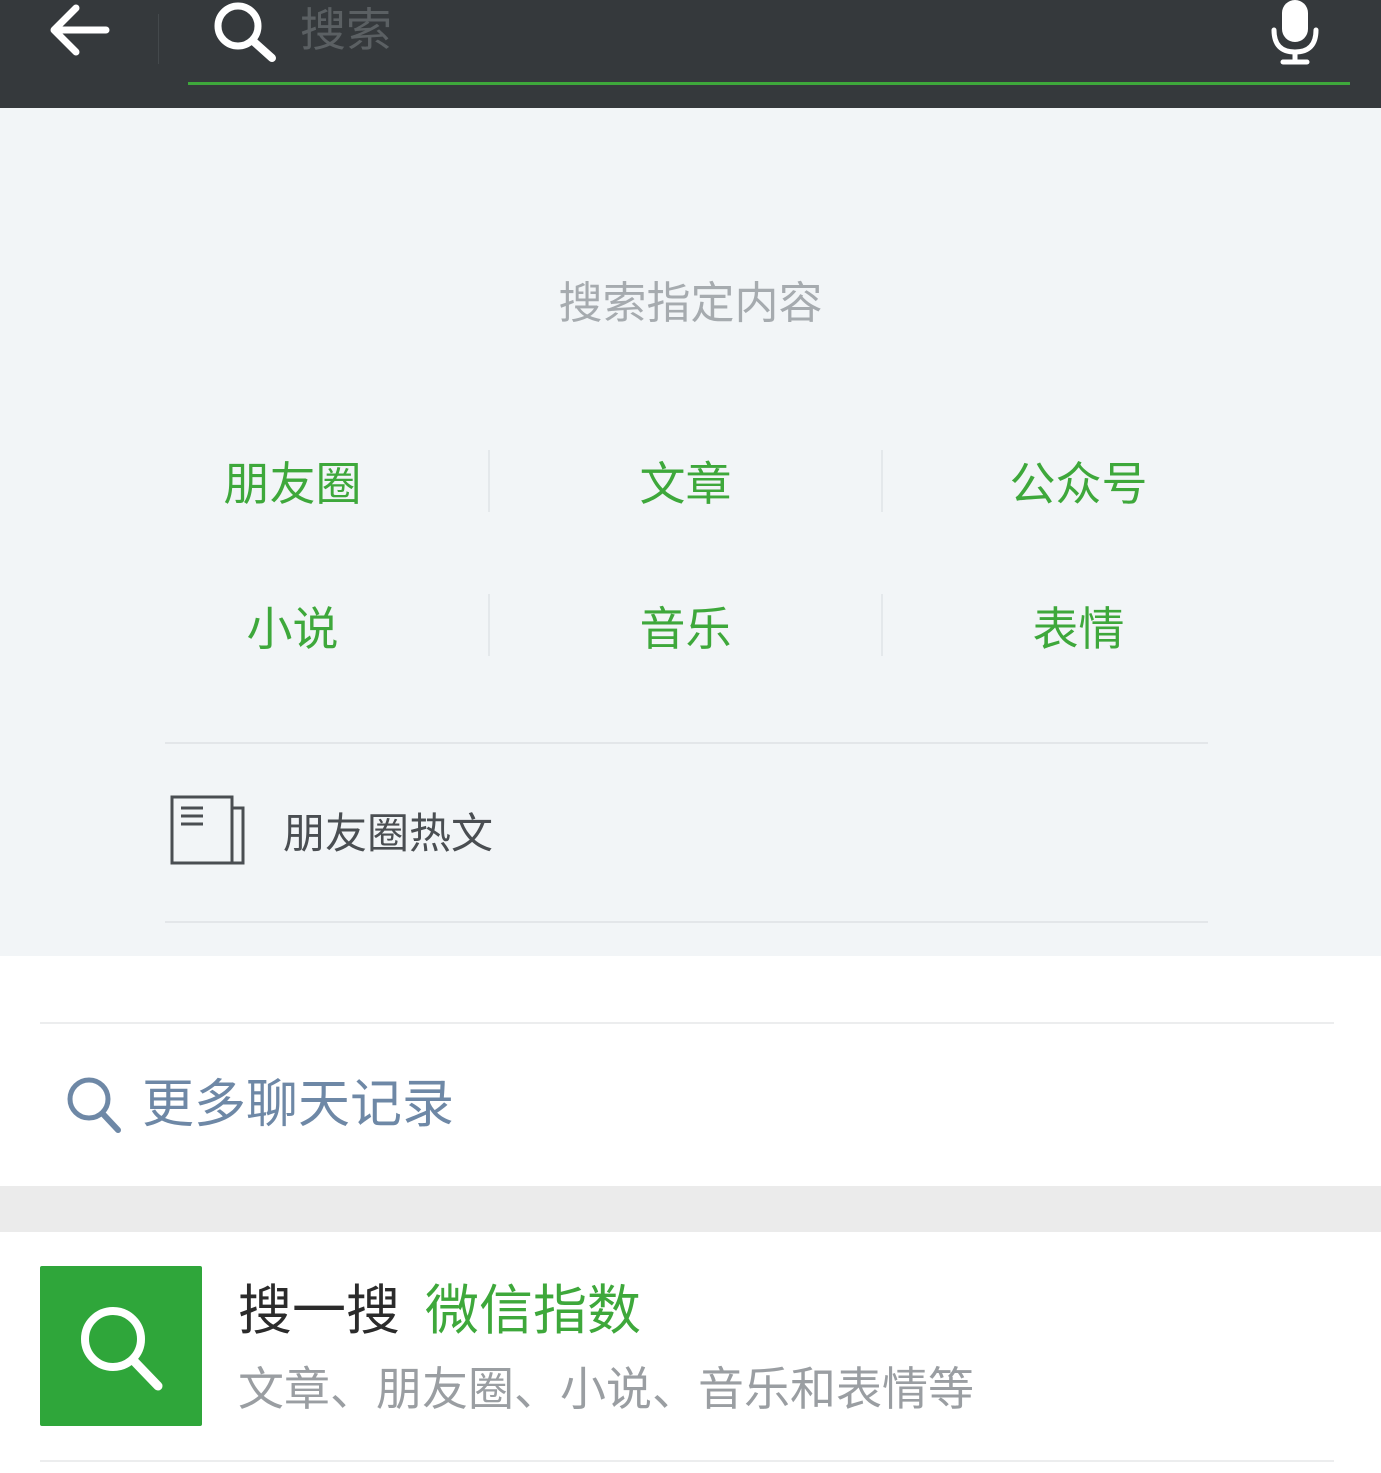  Describe the element at coordinates (292, 480) in the screenshot. I see `category-moments: 朋友圈` at that location.